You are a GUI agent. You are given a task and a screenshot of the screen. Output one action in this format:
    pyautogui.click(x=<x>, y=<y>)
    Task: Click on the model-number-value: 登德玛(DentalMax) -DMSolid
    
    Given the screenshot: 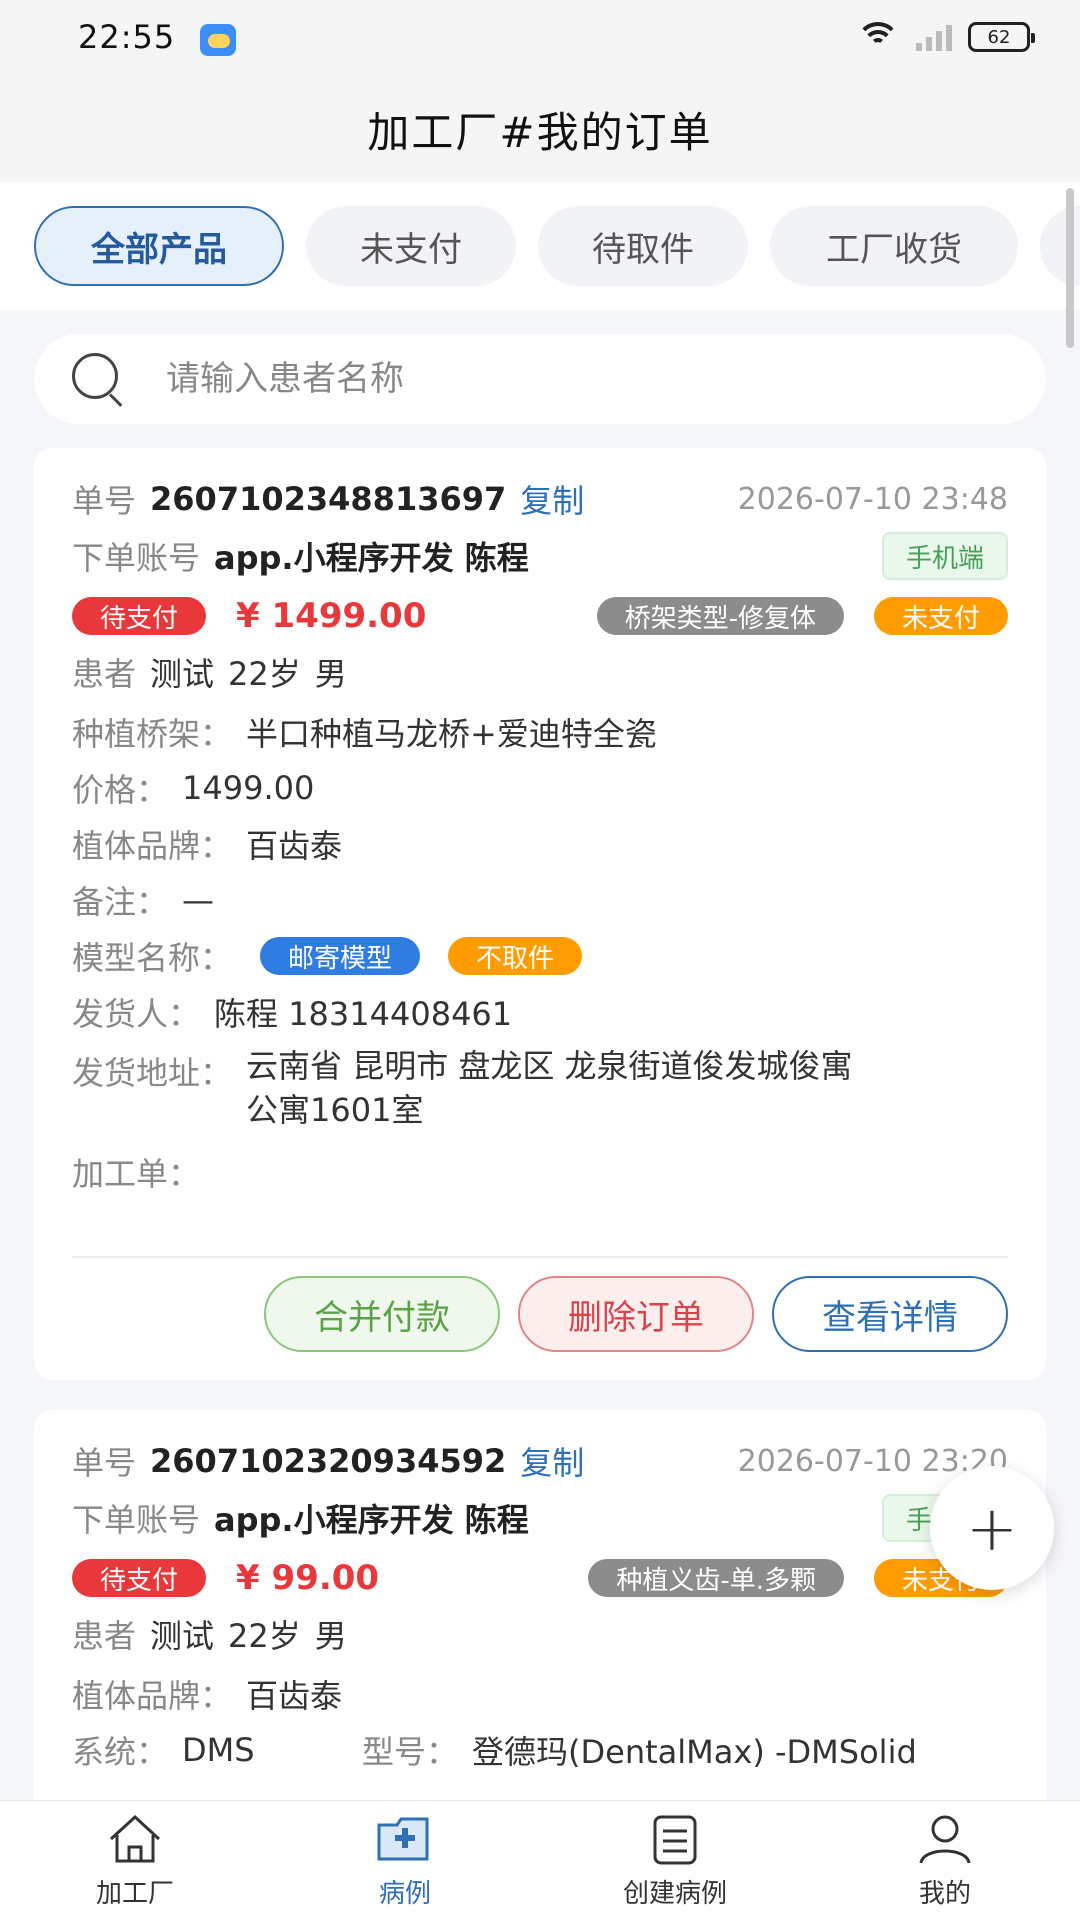 What is the action you would take?
    pyautogui.click(x=694, y=1752)
    